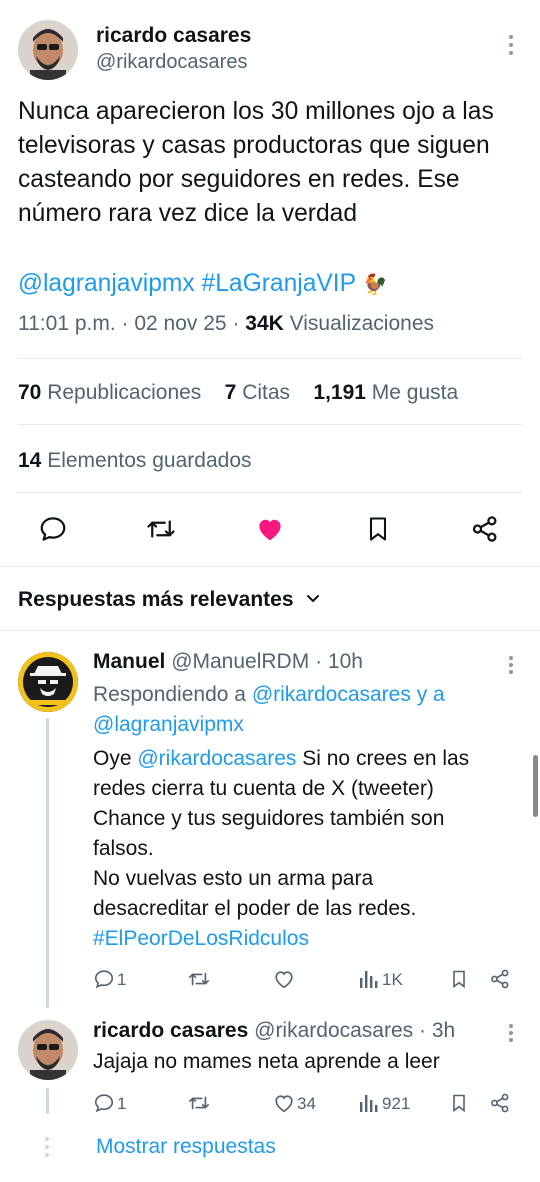  What do you see at coordinates (384, 1105) in the screenshot?
I see `views-button: 921` at bounding box center [384, 1105].